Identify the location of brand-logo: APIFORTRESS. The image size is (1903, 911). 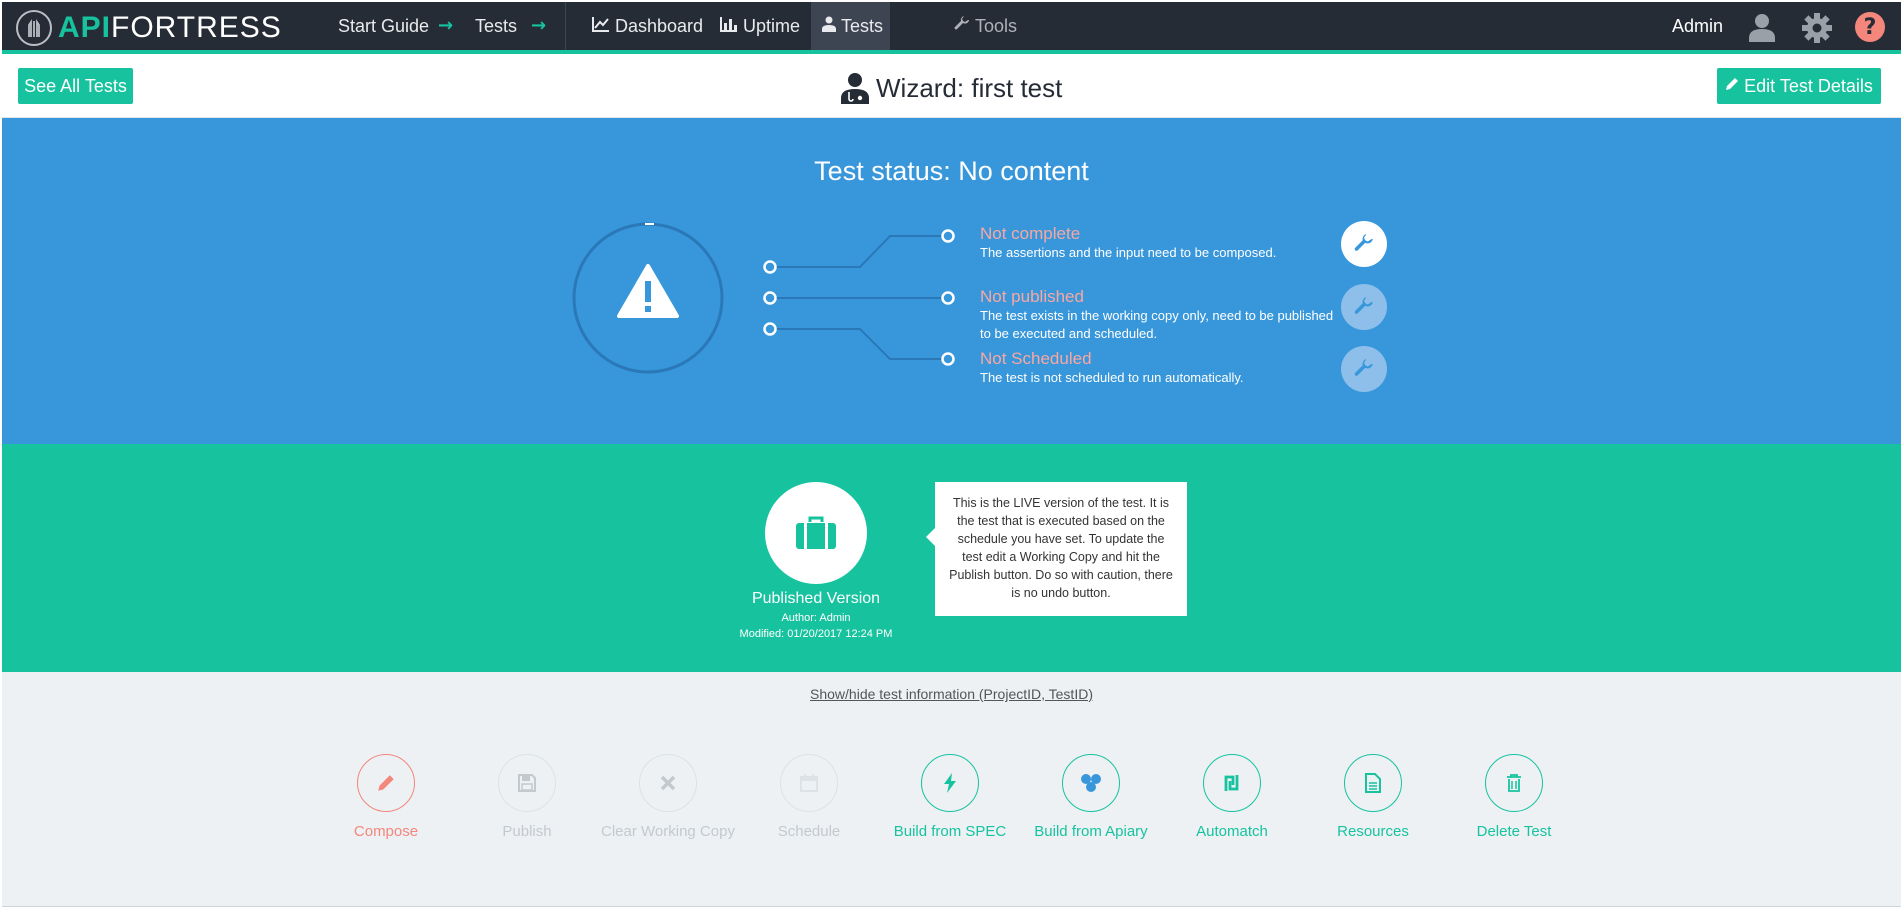
(149, 28).